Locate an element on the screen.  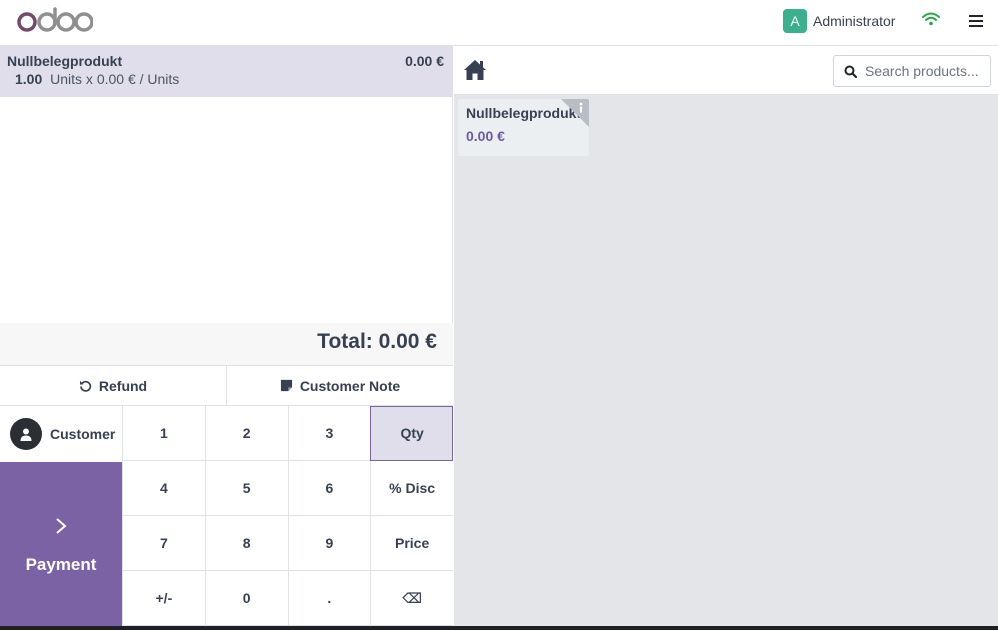
product-card: Nullbelegprodukt 0.00 € is located at coordinates (523, 127).